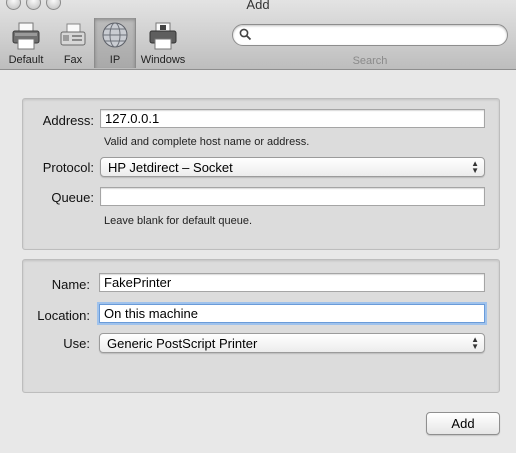 The height and width of the screenshot is (453, 516). I want to click on toolbar-fax-label: Fax, so click(73, 60).